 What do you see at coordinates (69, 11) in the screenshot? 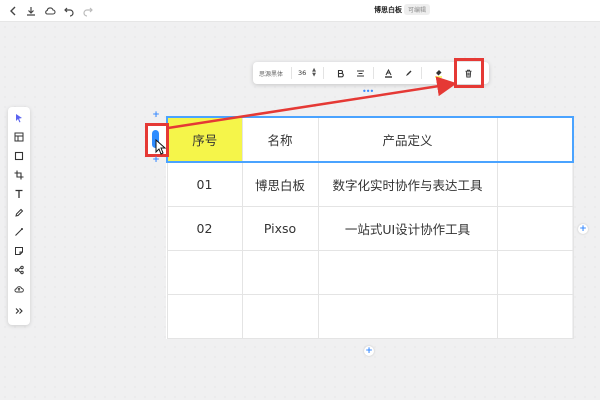
I see `undo-icon` at bounding box center [69, 11].